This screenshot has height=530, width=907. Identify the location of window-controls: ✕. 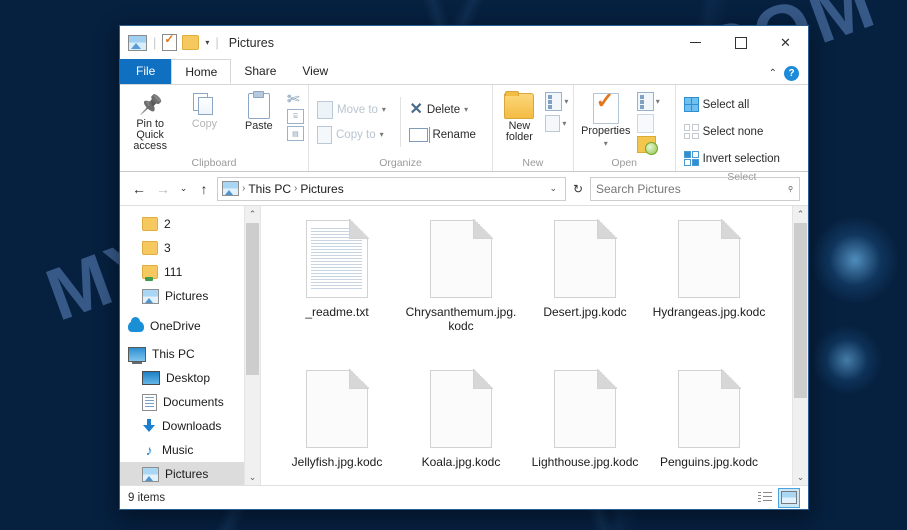
(740, 42).